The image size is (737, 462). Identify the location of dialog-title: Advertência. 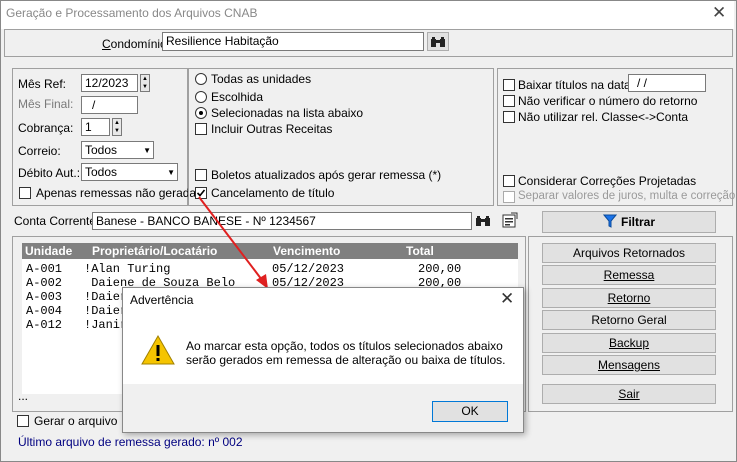
(162, 300).